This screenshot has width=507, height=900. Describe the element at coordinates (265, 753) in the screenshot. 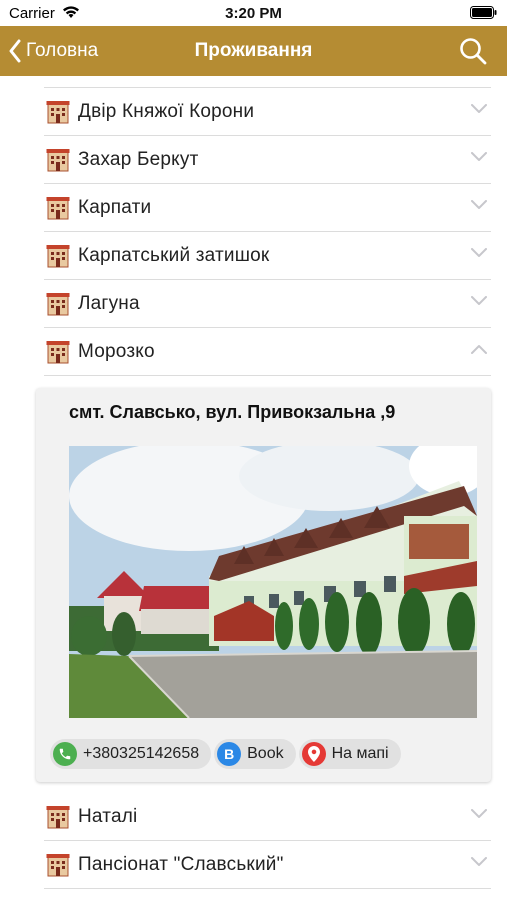

I see `book-label: Book` at that location.